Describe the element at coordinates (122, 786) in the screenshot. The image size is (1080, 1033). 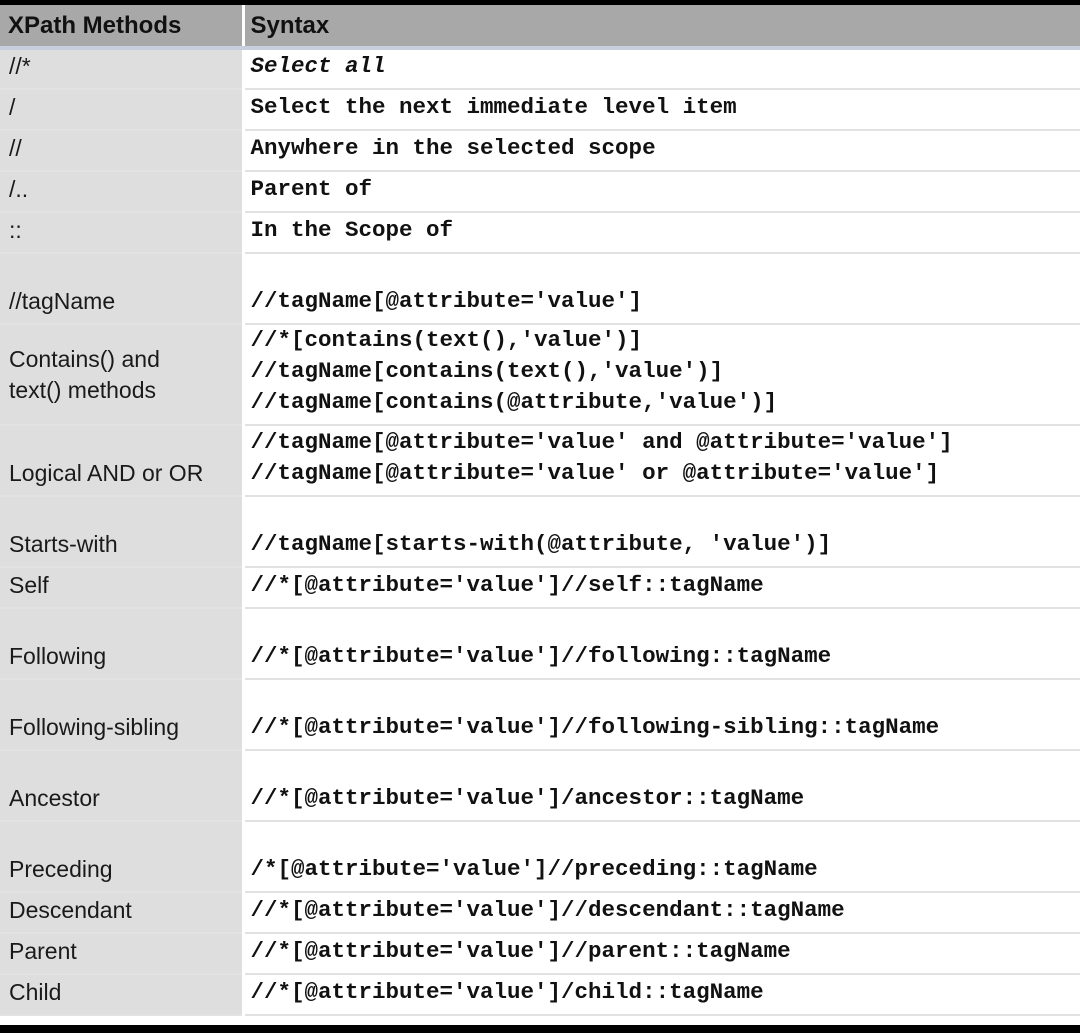
I see `method-cell: Ancestor` at that location.